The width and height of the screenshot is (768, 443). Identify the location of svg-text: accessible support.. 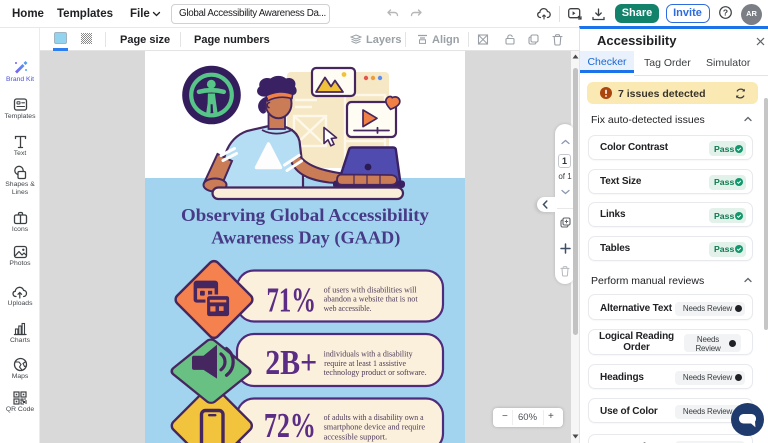
(356, 437).